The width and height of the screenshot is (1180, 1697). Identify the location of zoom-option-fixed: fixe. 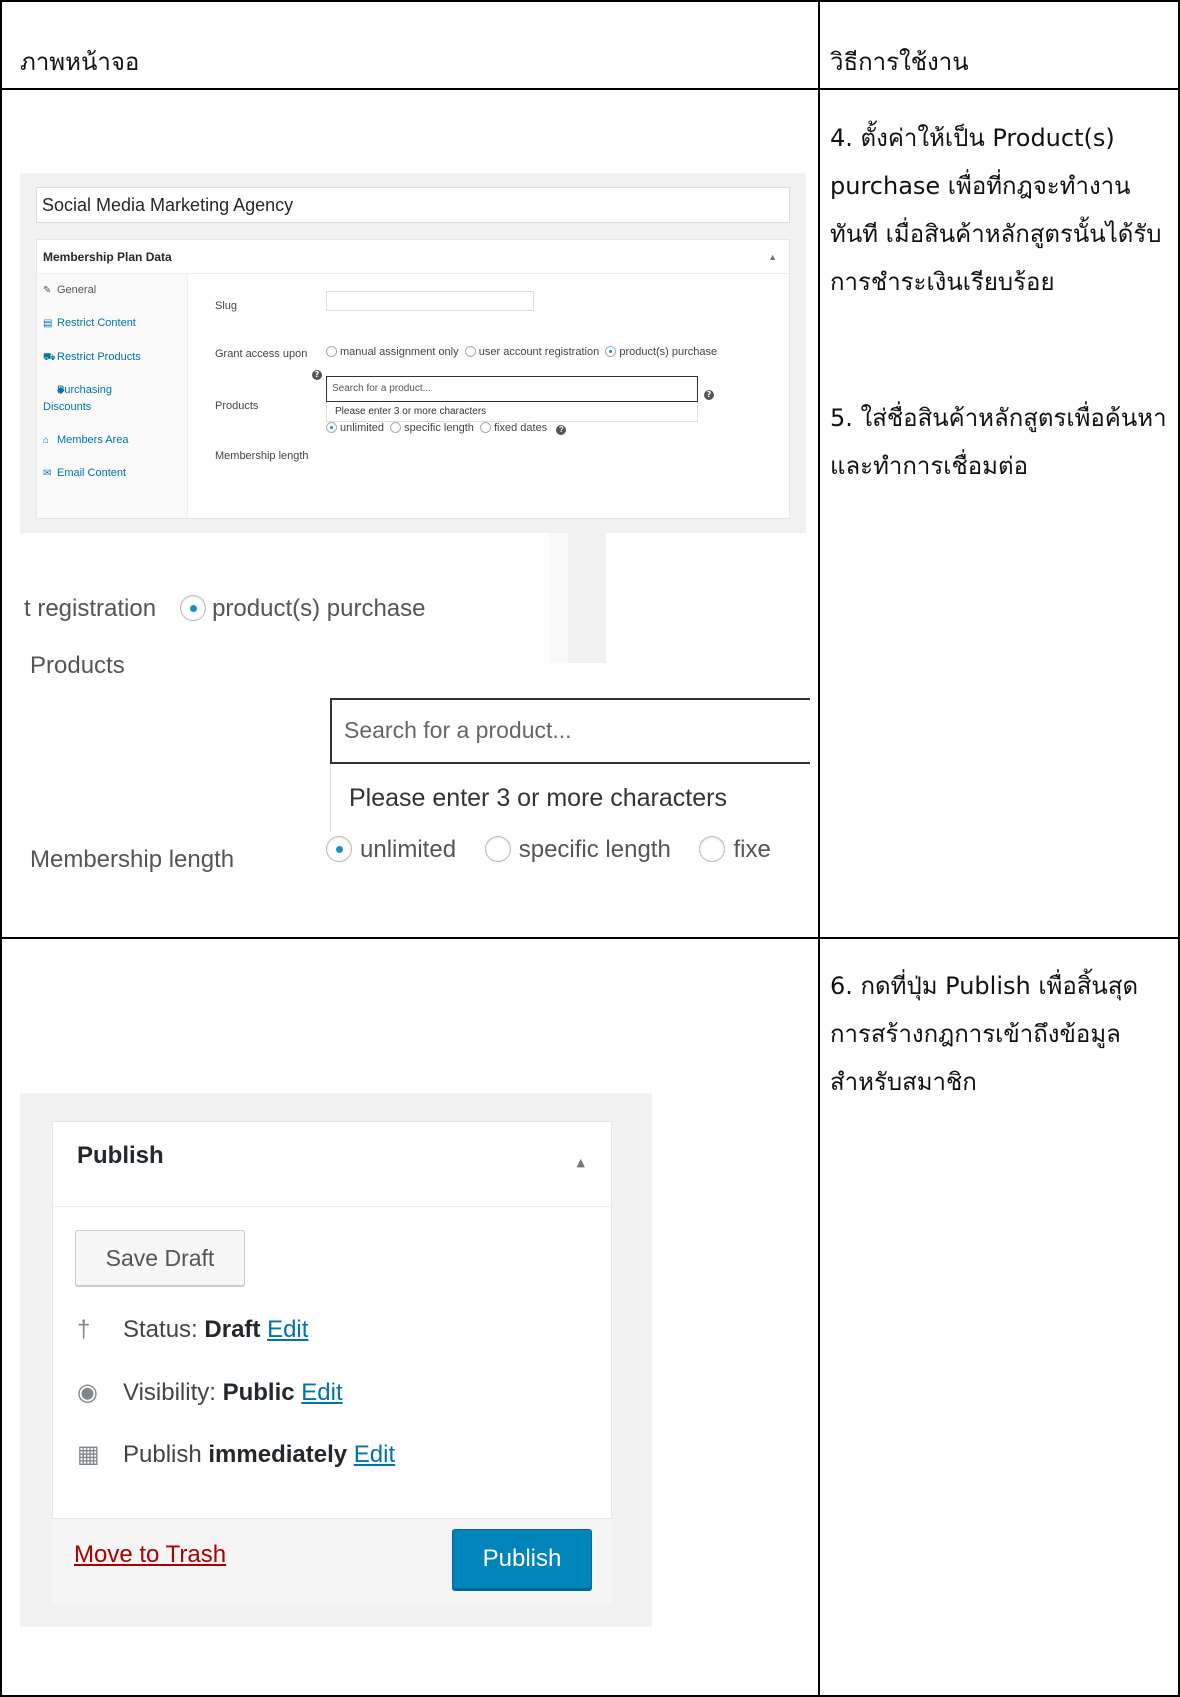
(735, 849).